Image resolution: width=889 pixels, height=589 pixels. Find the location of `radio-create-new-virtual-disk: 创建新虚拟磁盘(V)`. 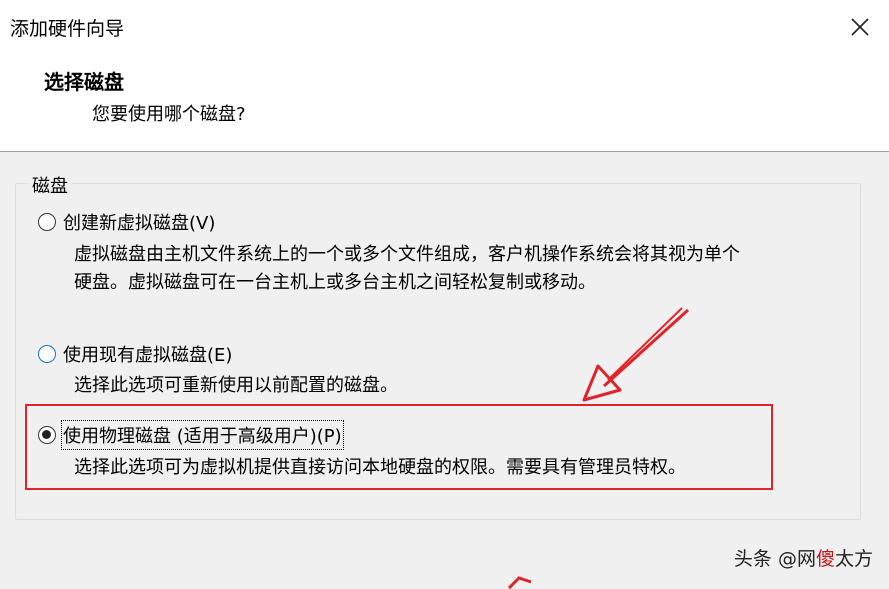

radio-create-new-virtual-disk: 创建新虚拟磁盘(V) is located at coordinates (126, 222).